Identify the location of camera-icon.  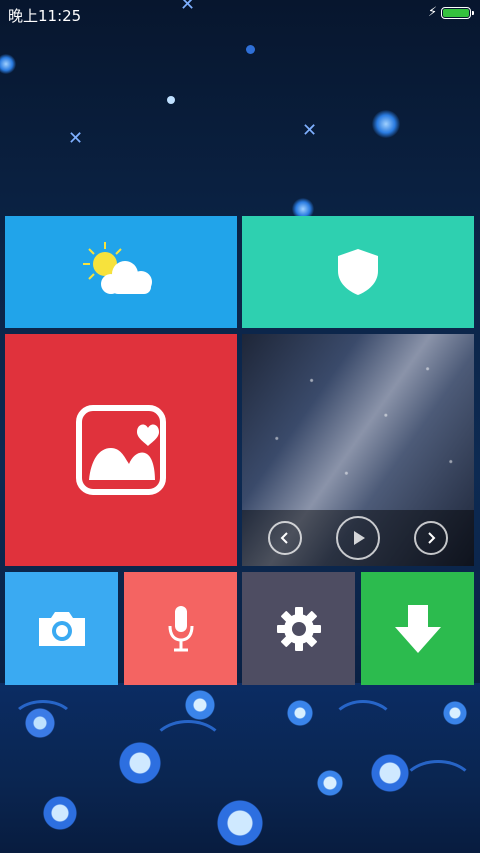
(61, 628).